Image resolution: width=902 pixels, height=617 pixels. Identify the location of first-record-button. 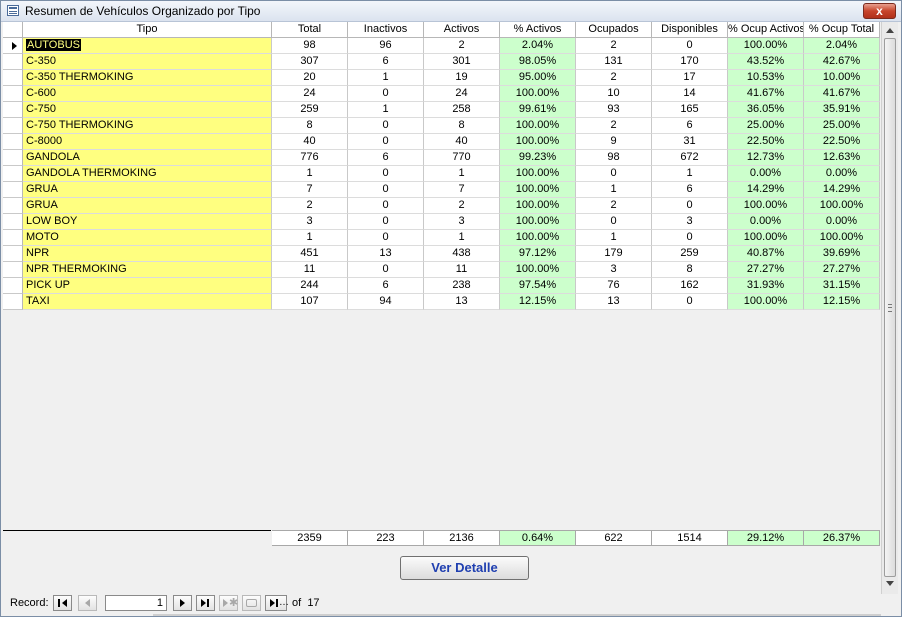
(62, 603).